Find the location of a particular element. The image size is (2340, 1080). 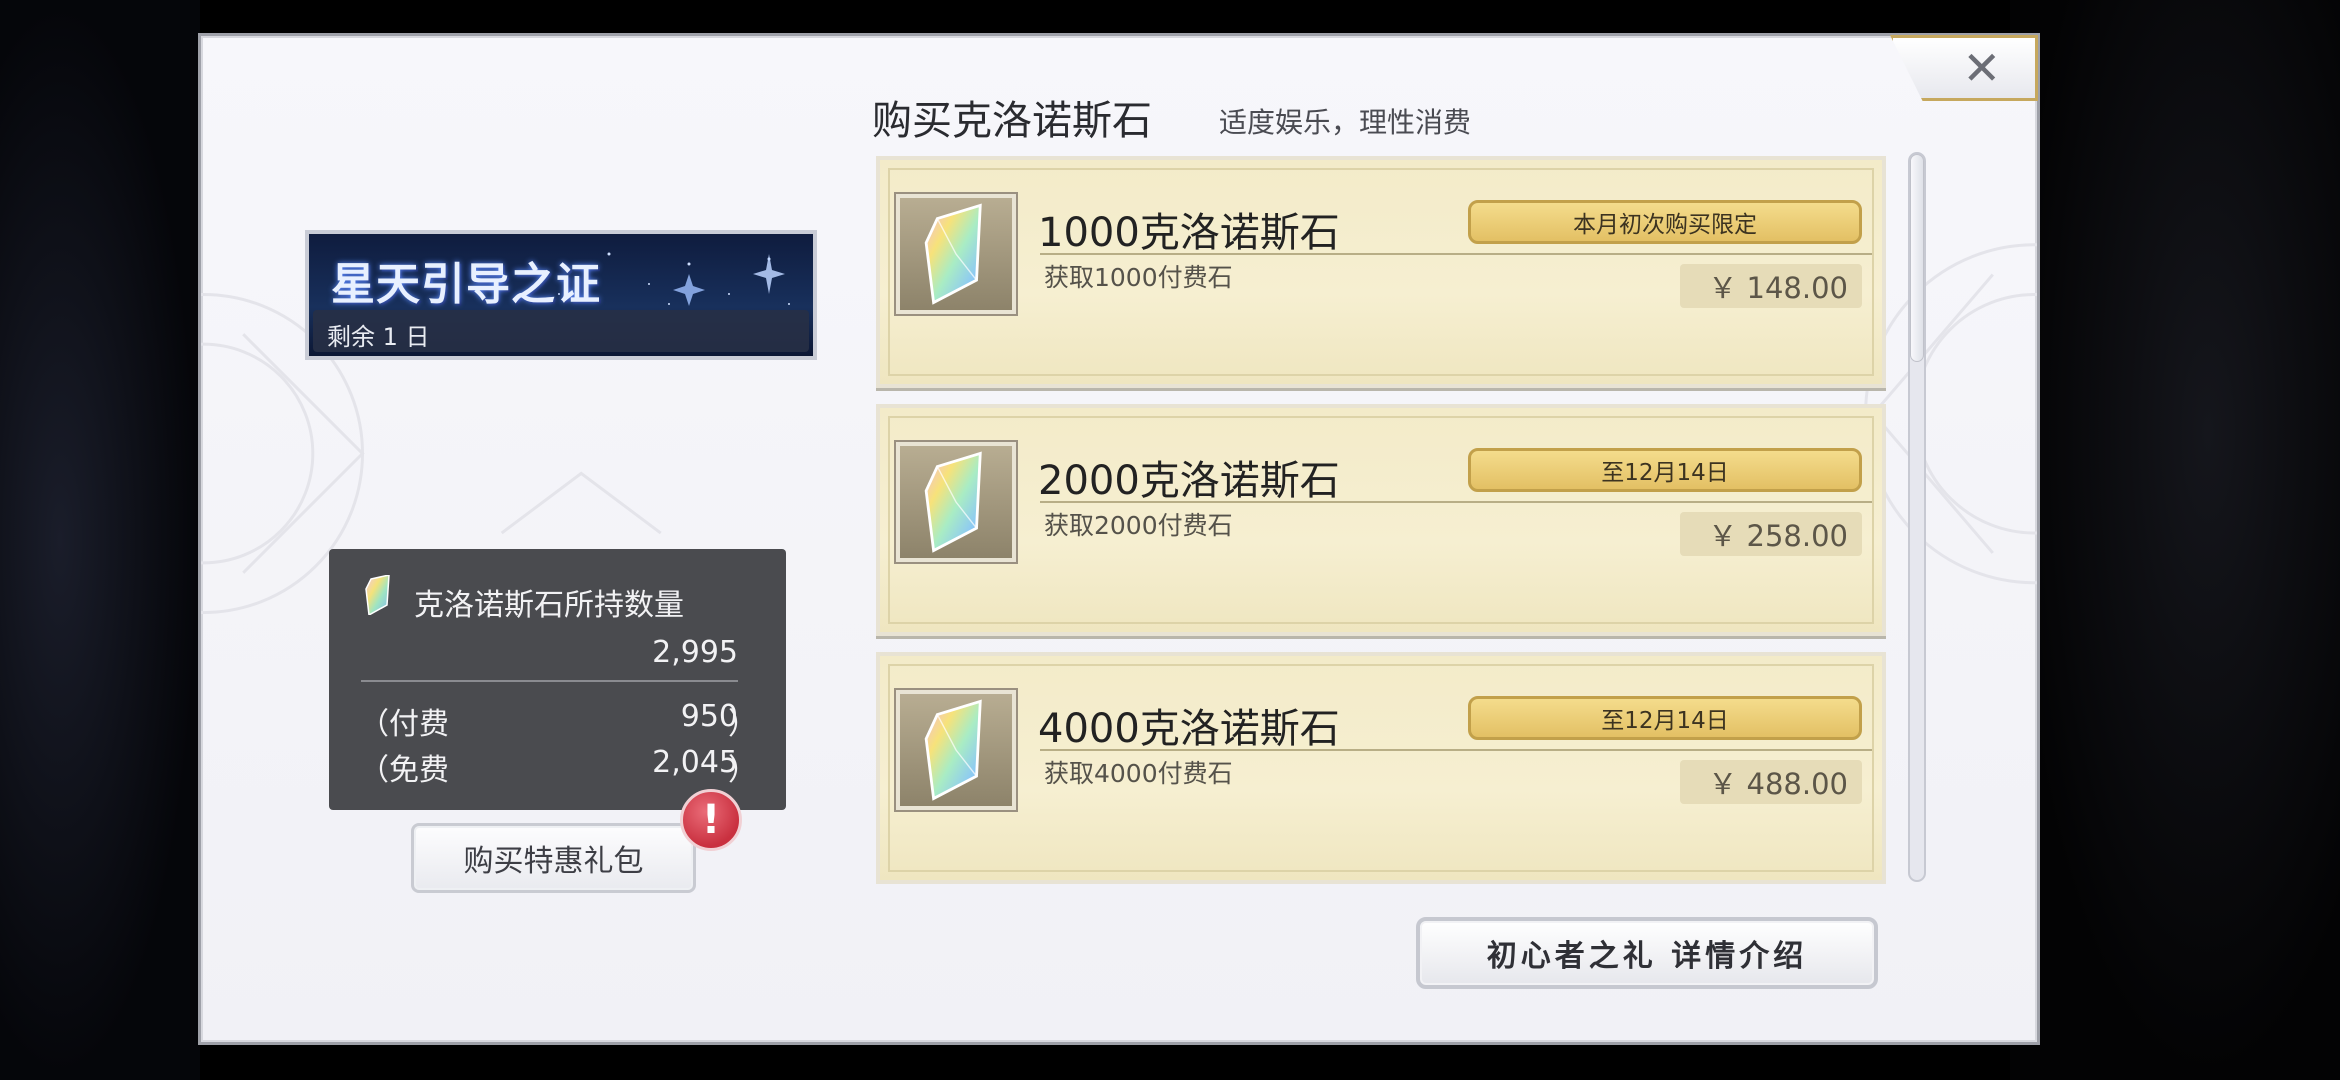

scrollbar-thumb is located at coordinates (1917, 258).